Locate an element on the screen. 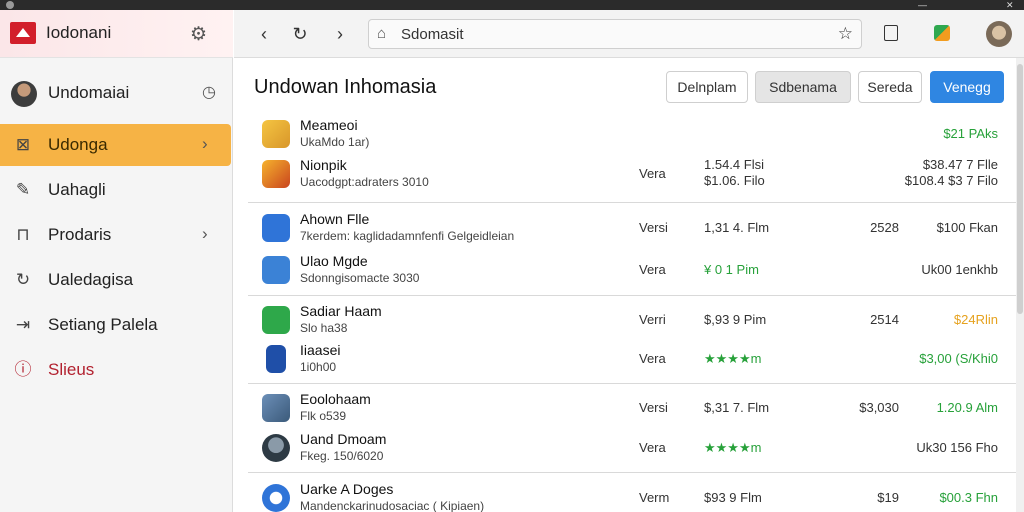  row-name: Ahown Flle is located at coordinates (335, 219).